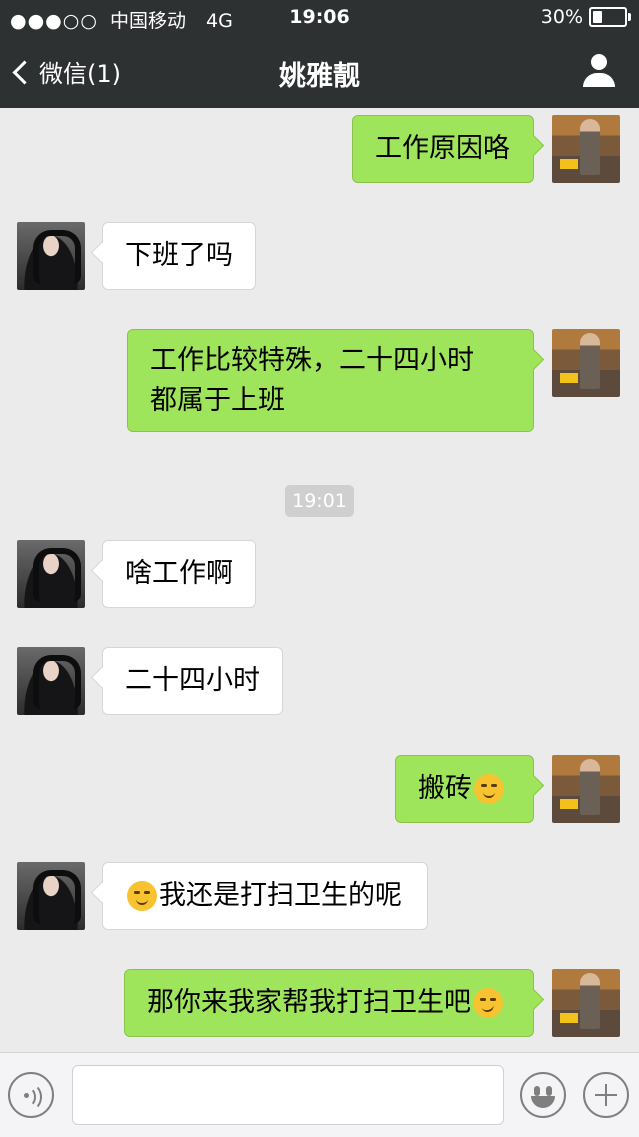  Describe the element at coordinates (599, 62) in the screenshot. I see `person-icon` at that location.